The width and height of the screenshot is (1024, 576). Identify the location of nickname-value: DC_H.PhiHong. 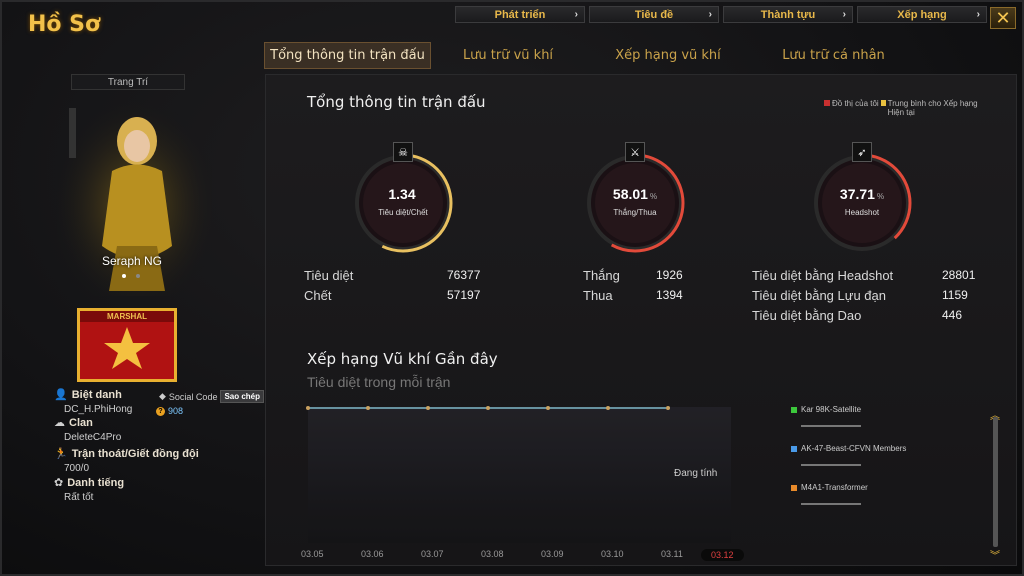
(98, 409).